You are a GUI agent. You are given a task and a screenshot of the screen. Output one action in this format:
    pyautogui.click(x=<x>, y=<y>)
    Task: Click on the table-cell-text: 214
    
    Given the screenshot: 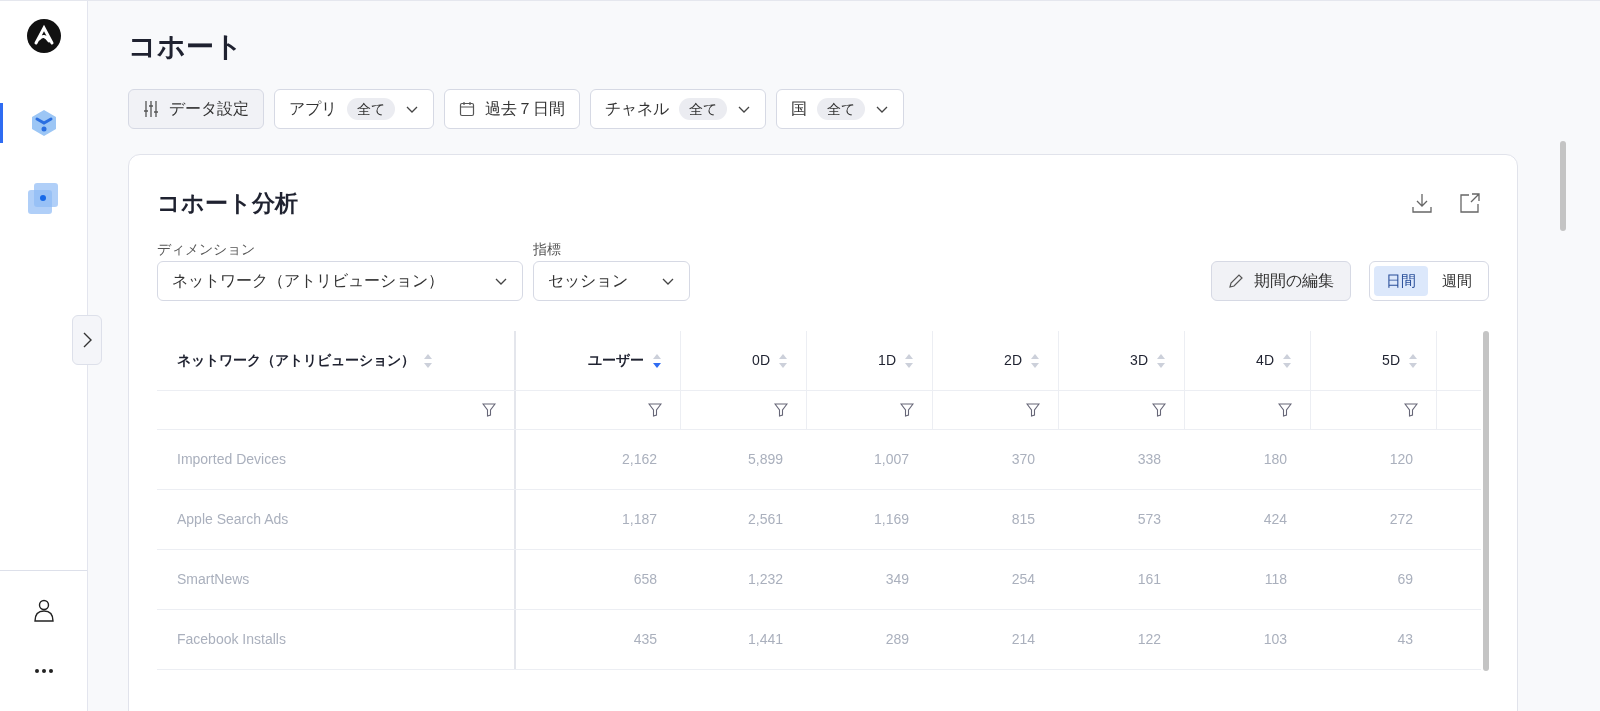 What is the action you would take?
    pyautogui.click(x=1023, y=639)
    